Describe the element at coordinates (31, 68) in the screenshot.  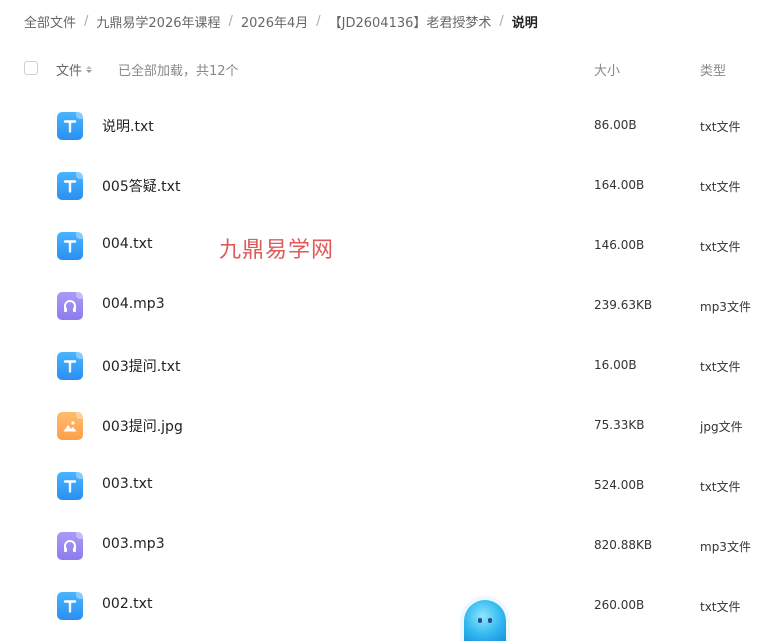
I see `select-all-checkbox` at that location.